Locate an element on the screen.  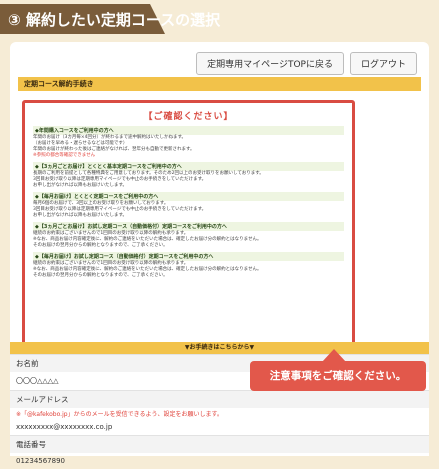
notice-block-heading: ◆【毎月お届け】お試し定期コース（自動価格付）定期コースをご利用中の方へ is located at coordinates (188, 256).